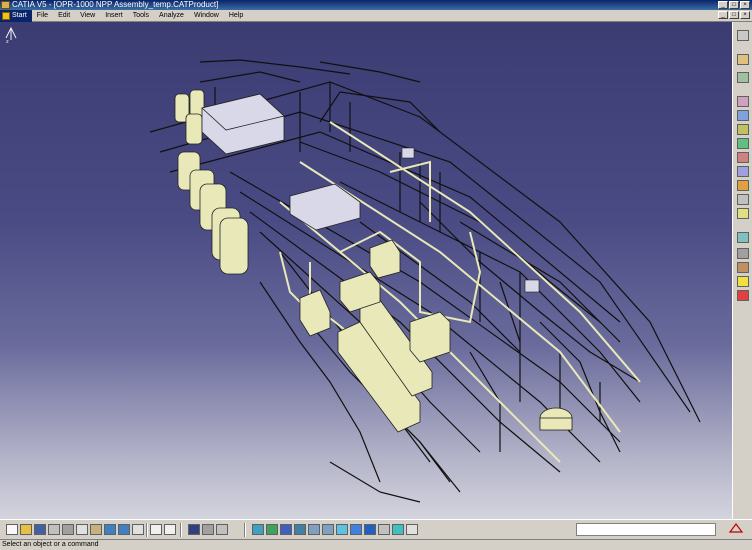  What do you see at coordinates (138, 529) in the screenshot?
I see `whats-this-icon` at bounding box center [138, 529].